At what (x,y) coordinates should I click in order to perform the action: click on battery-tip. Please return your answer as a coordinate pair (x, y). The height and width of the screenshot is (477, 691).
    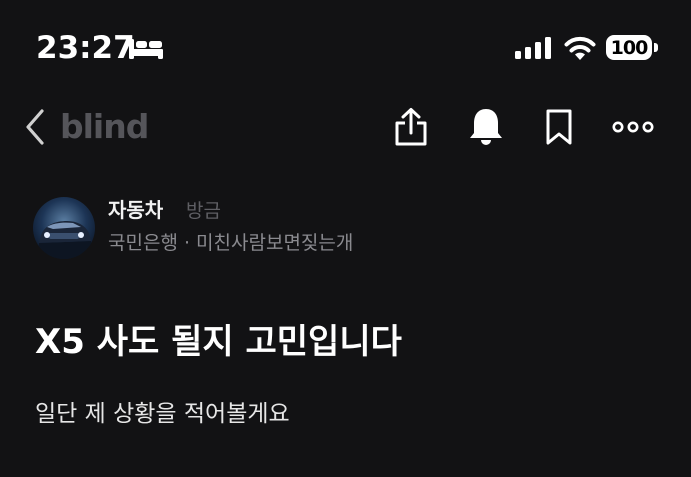
    Looking at the image, I should click on (656, 47).